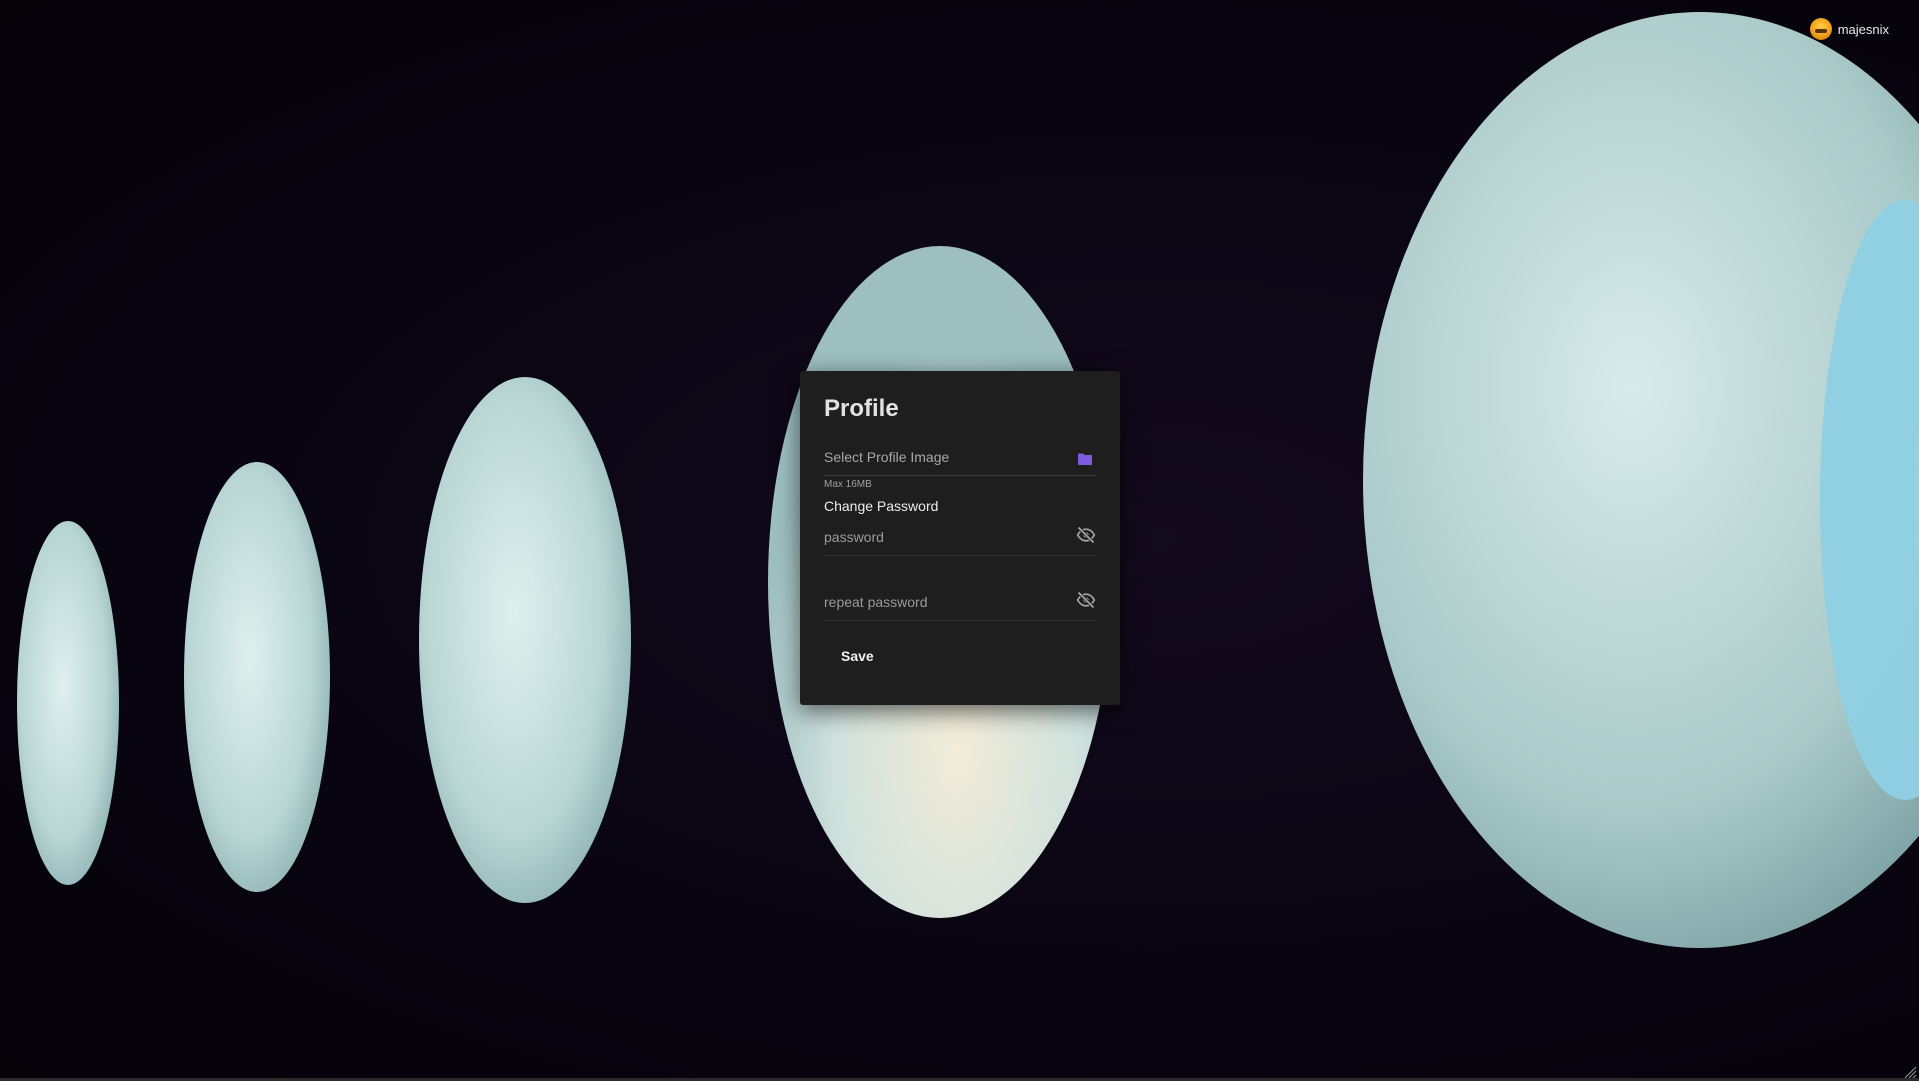  Describe the element at coordinates (944, 602) in the screenshot. I see `repeat-password-input` at that location.